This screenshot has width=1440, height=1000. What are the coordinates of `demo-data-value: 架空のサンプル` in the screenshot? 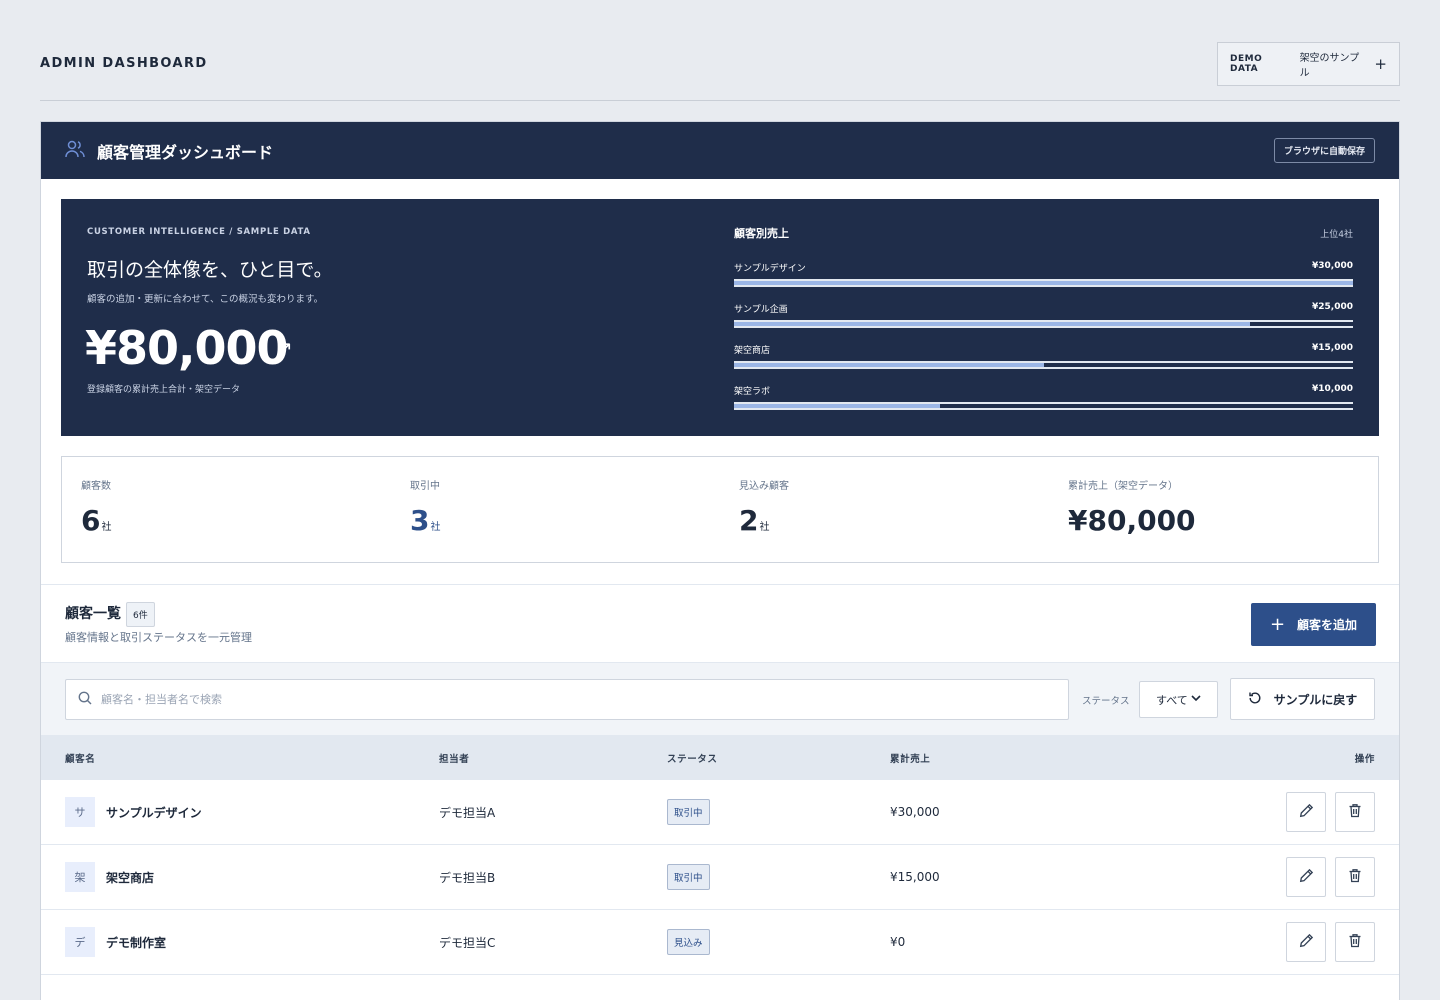 It's located at (1329, 66).